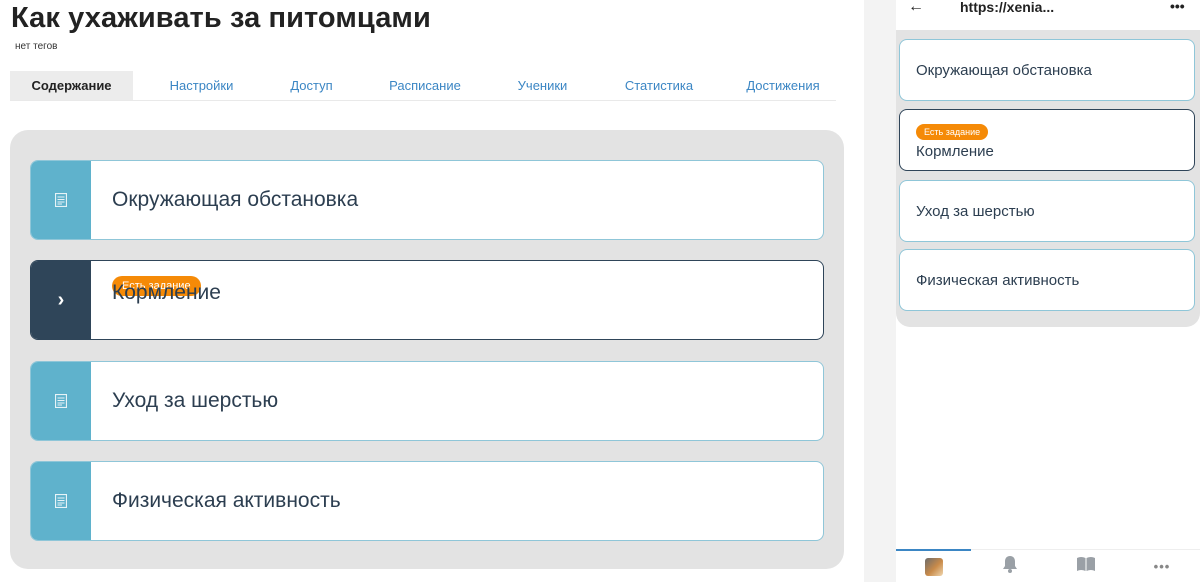  I want to click on mobile-address-bar: ← https://xenia... •••, so click(1048, 14).